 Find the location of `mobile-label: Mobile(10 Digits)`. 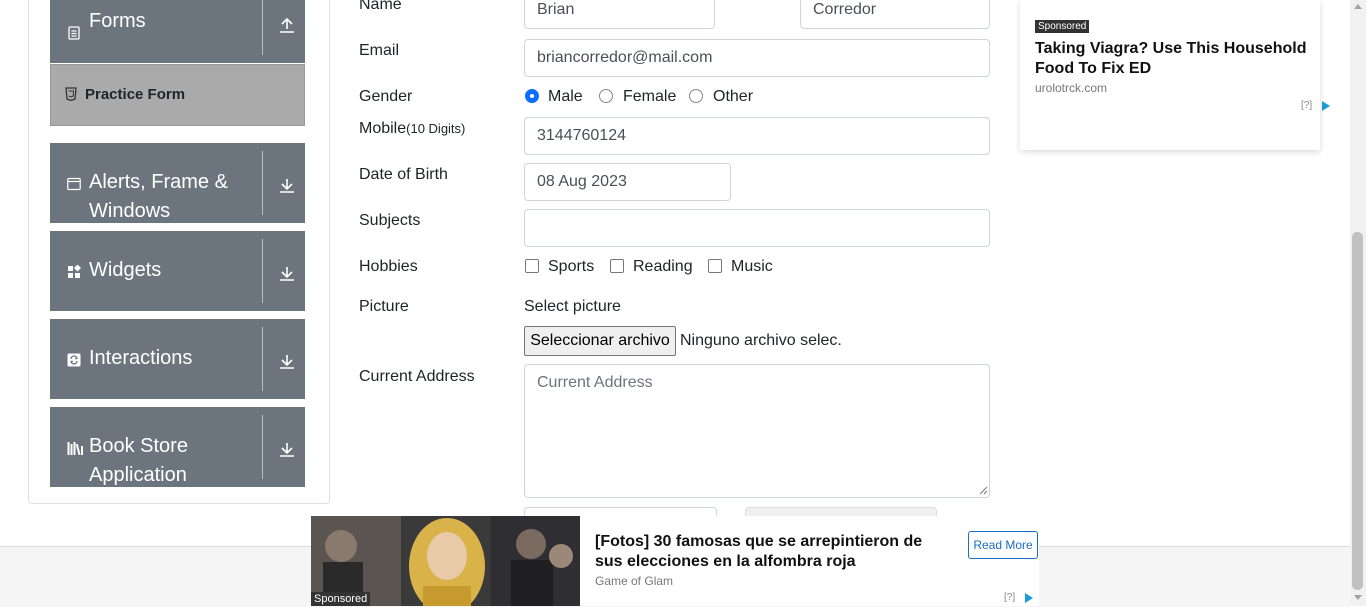

mobile-label: Mobile(10 Digits) is located at coordinates (412, 129).